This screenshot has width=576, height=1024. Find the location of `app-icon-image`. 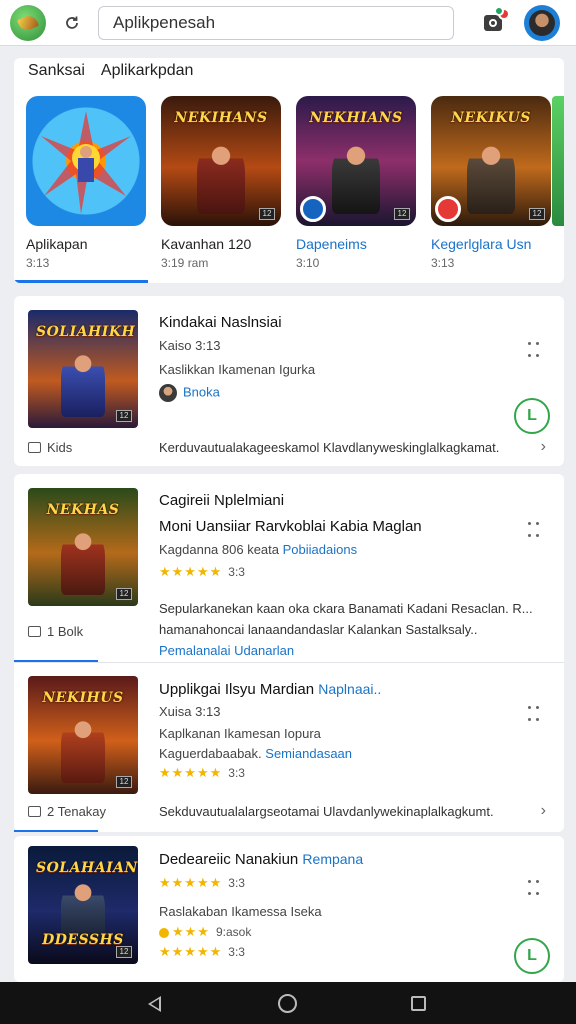

app-icon-image is located at coordinates (86, 161).